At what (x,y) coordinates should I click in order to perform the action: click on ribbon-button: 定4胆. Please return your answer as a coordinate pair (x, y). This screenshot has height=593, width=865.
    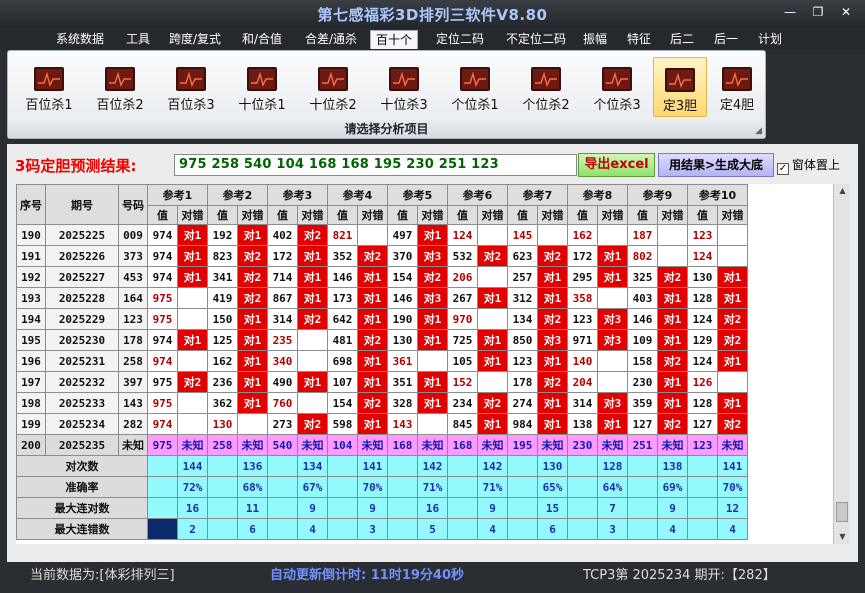
    Looking at the image, I should click on (737, 87).